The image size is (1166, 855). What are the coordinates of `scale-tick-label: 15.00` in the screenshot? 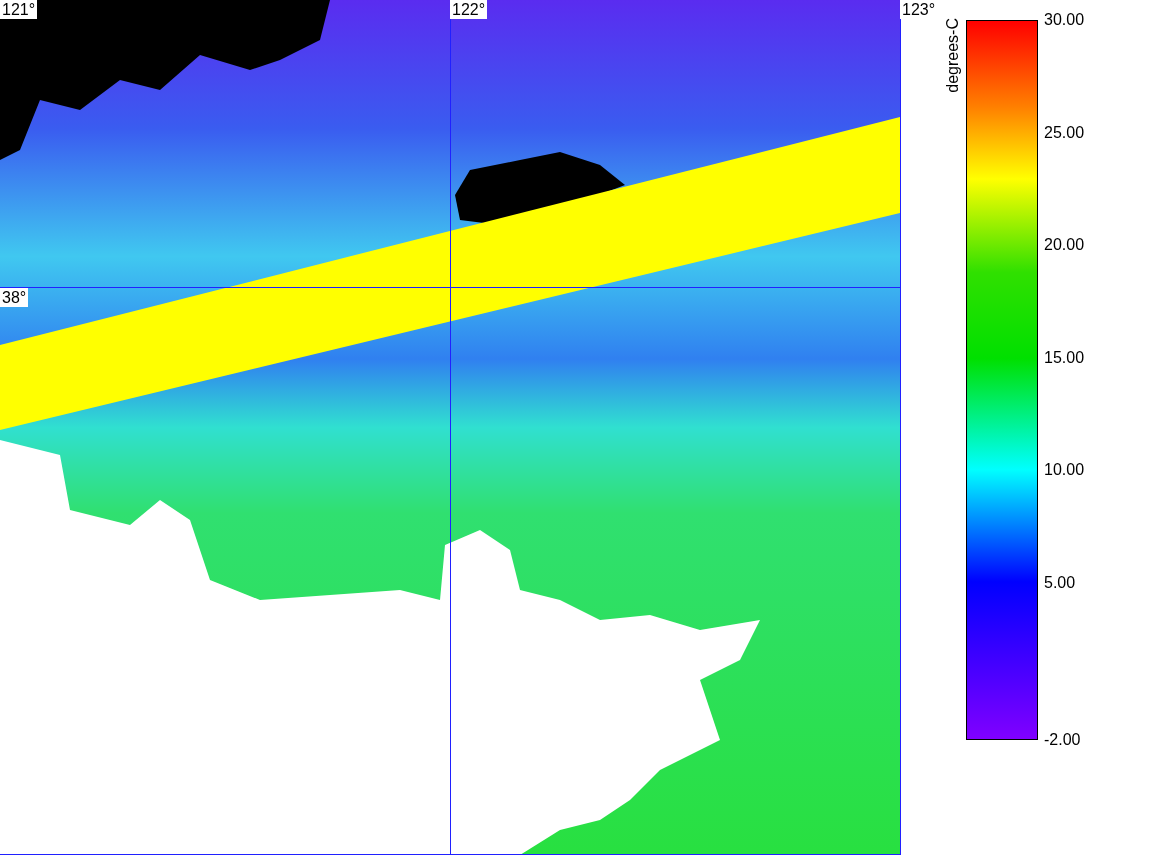 It's located at (1064, 357).